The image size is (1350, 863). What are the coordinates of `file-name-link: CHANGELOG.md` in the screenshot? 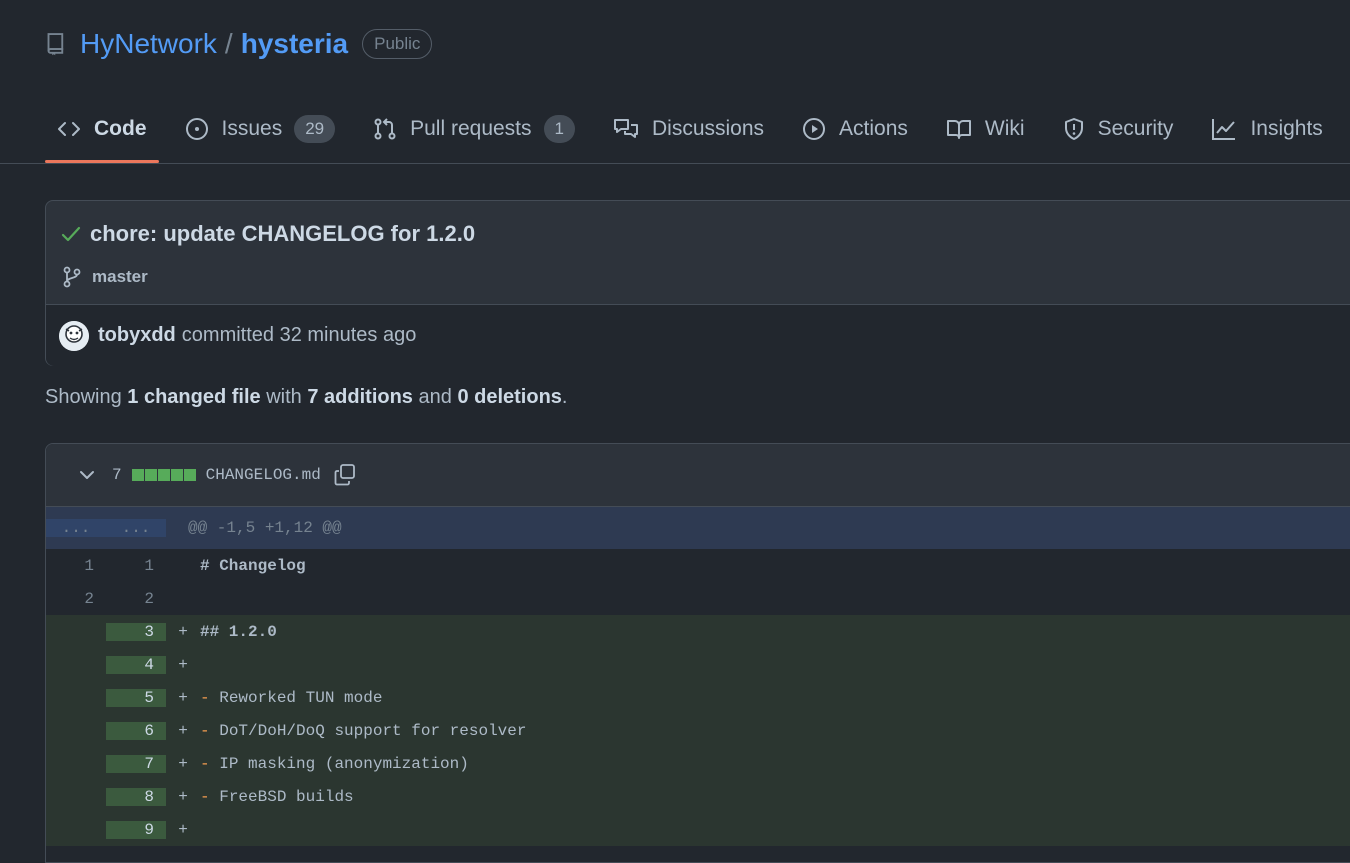 It's located at (263, 475).